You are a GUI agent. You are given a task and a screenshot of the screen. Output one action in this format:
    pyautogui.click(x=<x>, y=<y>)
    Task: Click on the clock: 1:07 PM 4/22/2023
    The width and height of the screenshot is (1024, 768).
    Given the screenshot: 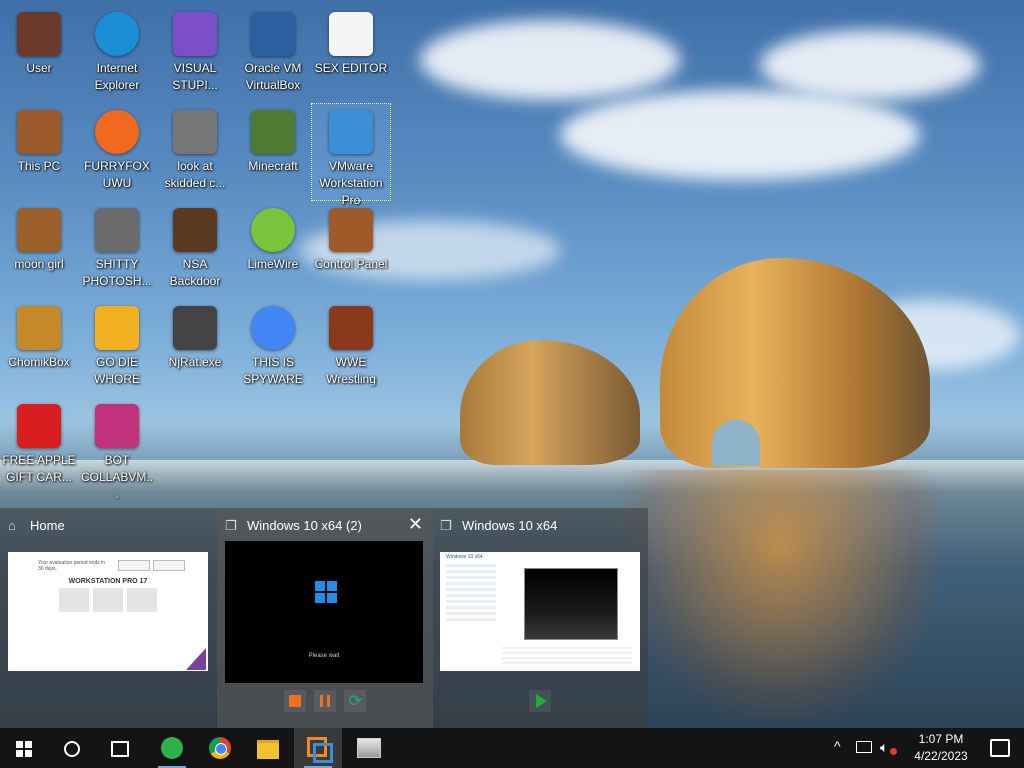 What is the action you would take?
    pyautogui.click(x=941, y=748)
    